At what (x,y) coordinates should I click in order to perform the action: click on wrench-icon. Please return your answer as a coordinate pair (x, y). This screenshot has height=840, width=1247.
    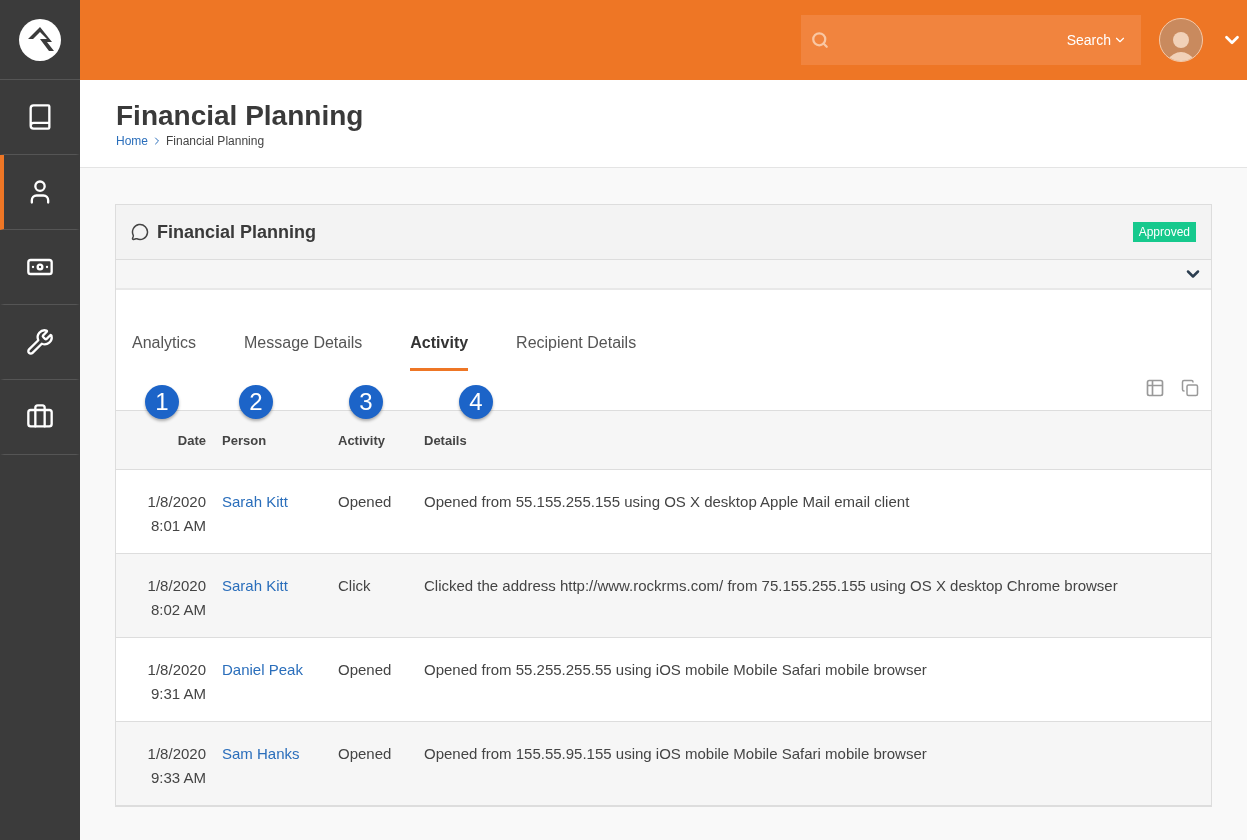
    Looking at the image, I should click on (40, 342).